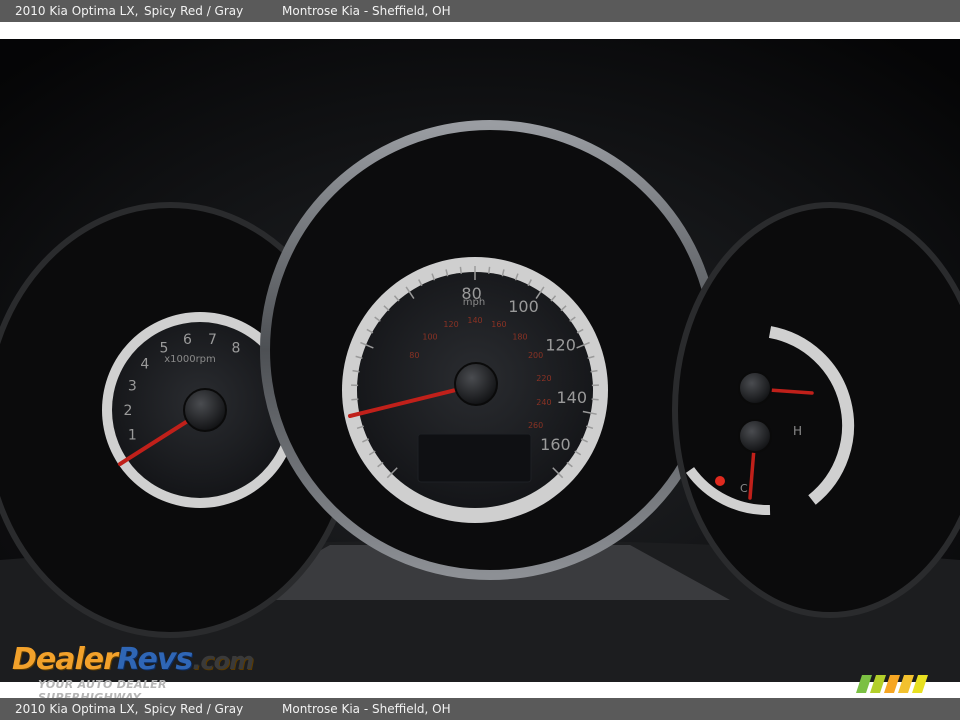 The width and height of the screenshot is (960, 720). What do you see at coordinates (450, 324) in the screenshot?
I see `speedo-kmh-label: 120` at bounding box center [450, 324].